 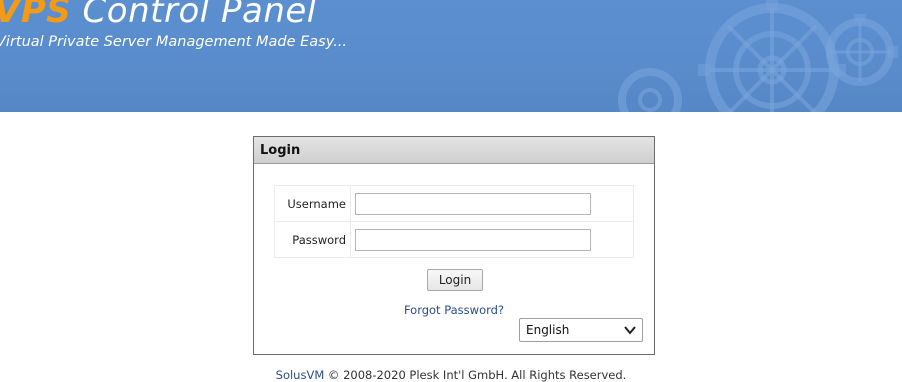 What do you see at coordinates (758, 56) in the screenshot?
I see `gears-icon` at bounding box center [758, 56].